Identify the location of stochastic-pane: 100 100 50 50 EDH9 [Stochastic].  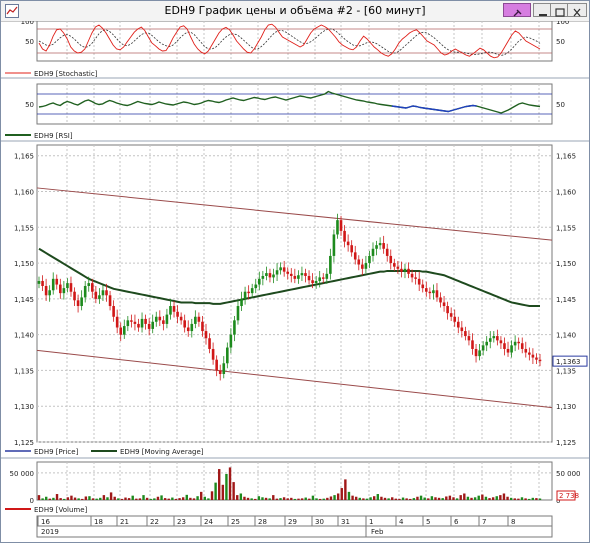
(295, 50).